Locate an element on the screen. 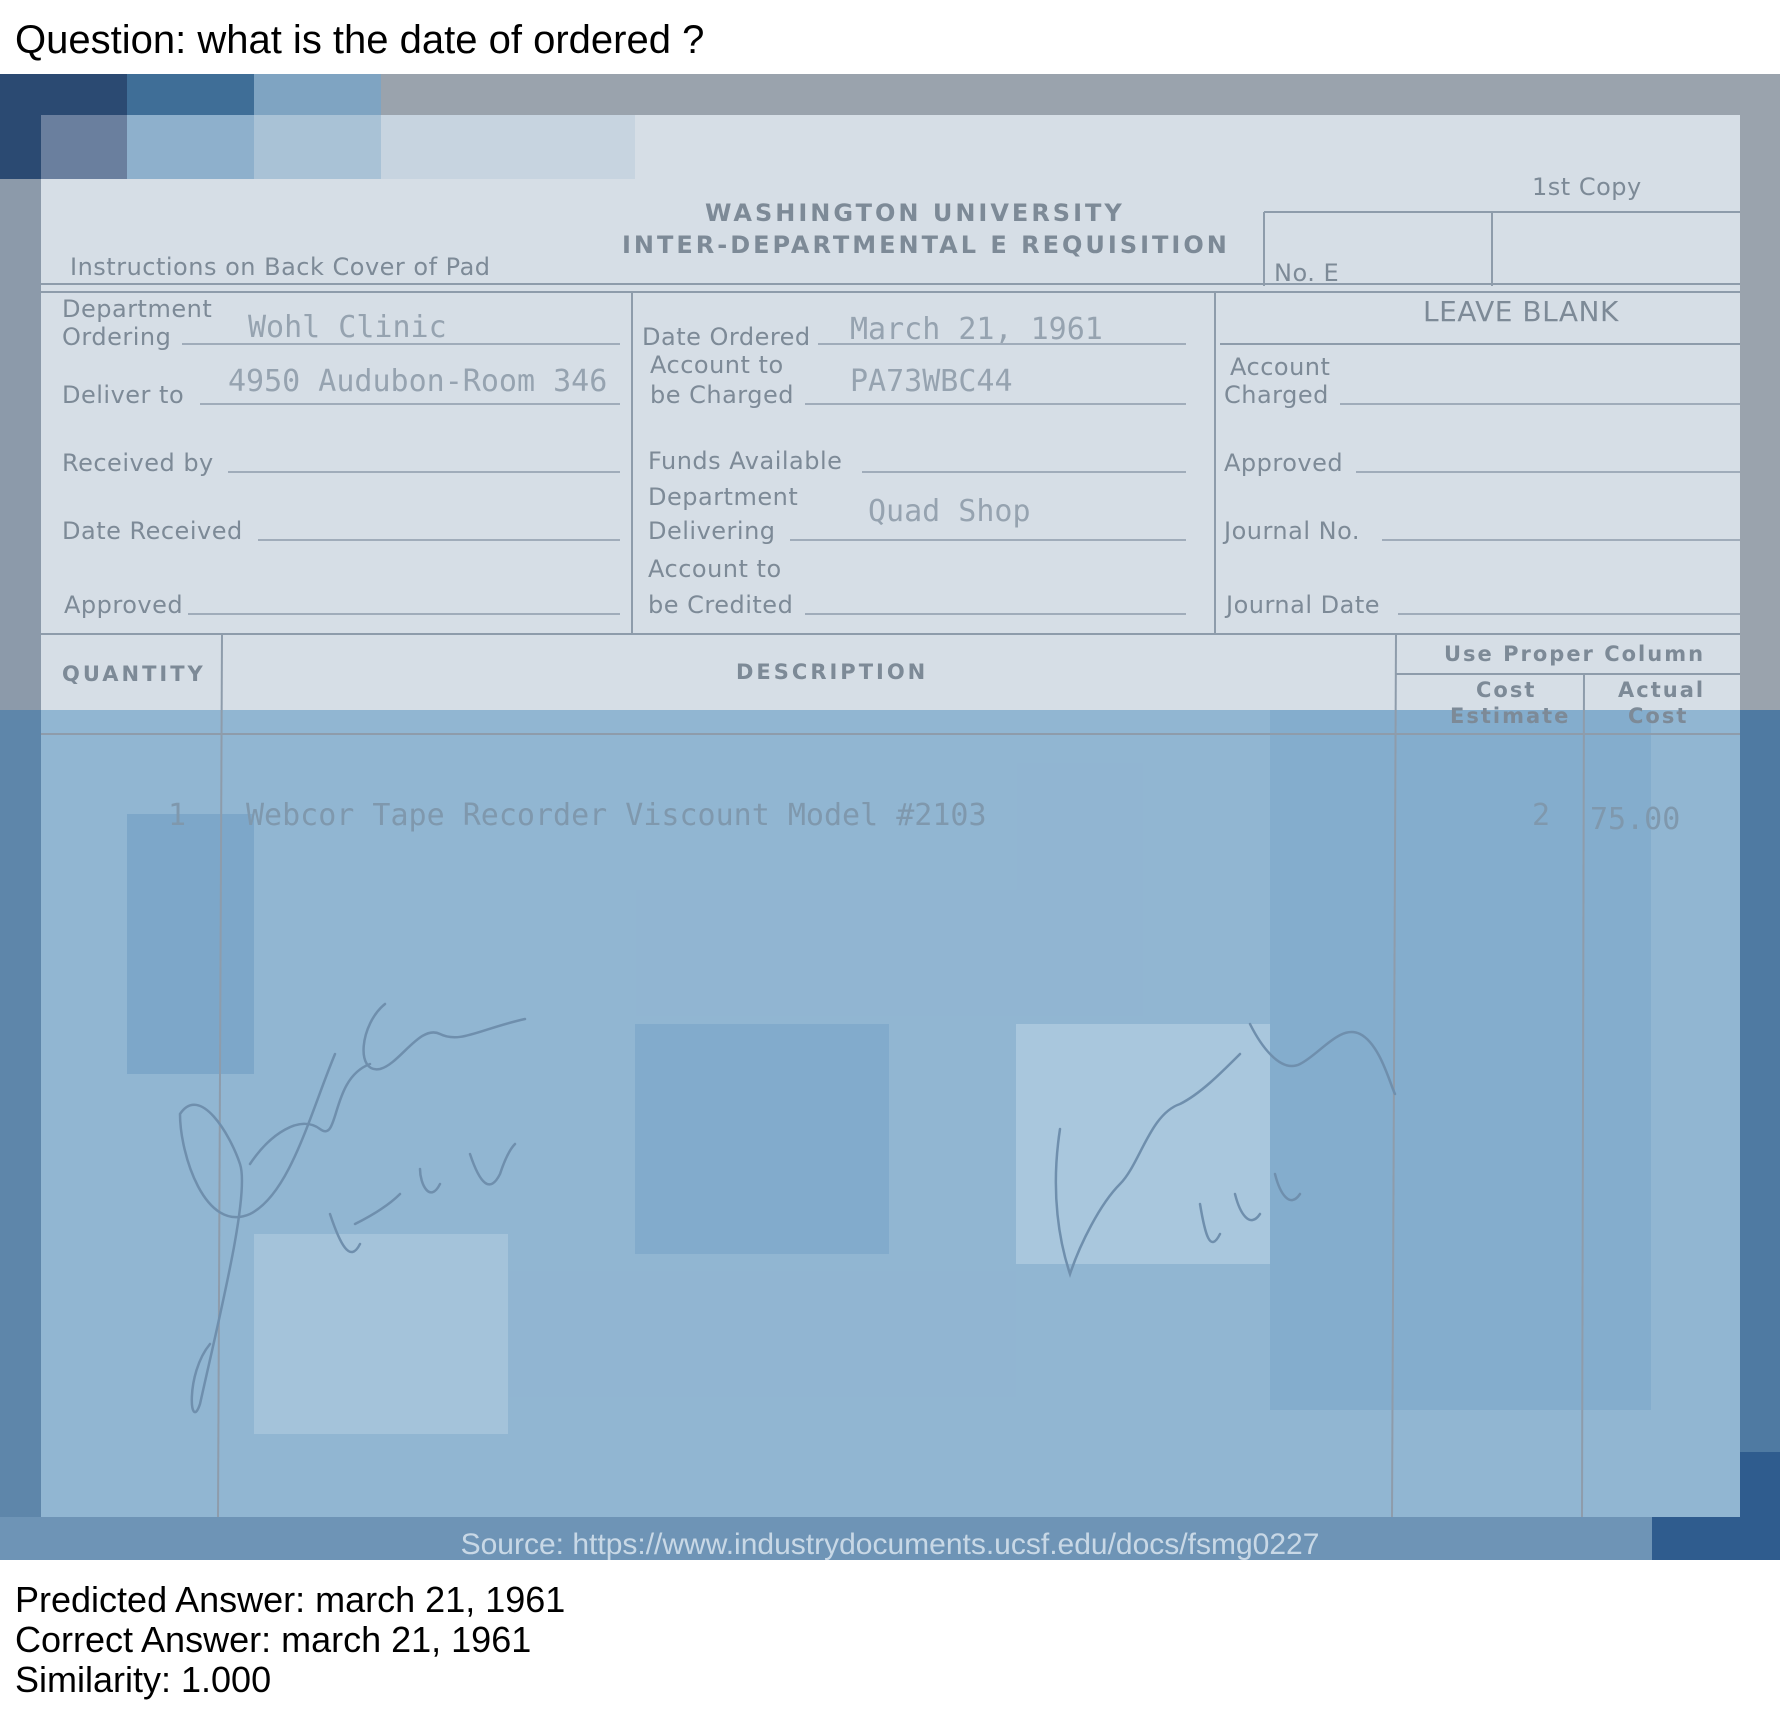 The width and height of the screenshot is (1780, 1713). row-estimate-mark: 2 is located at coordinates (1541, 815).